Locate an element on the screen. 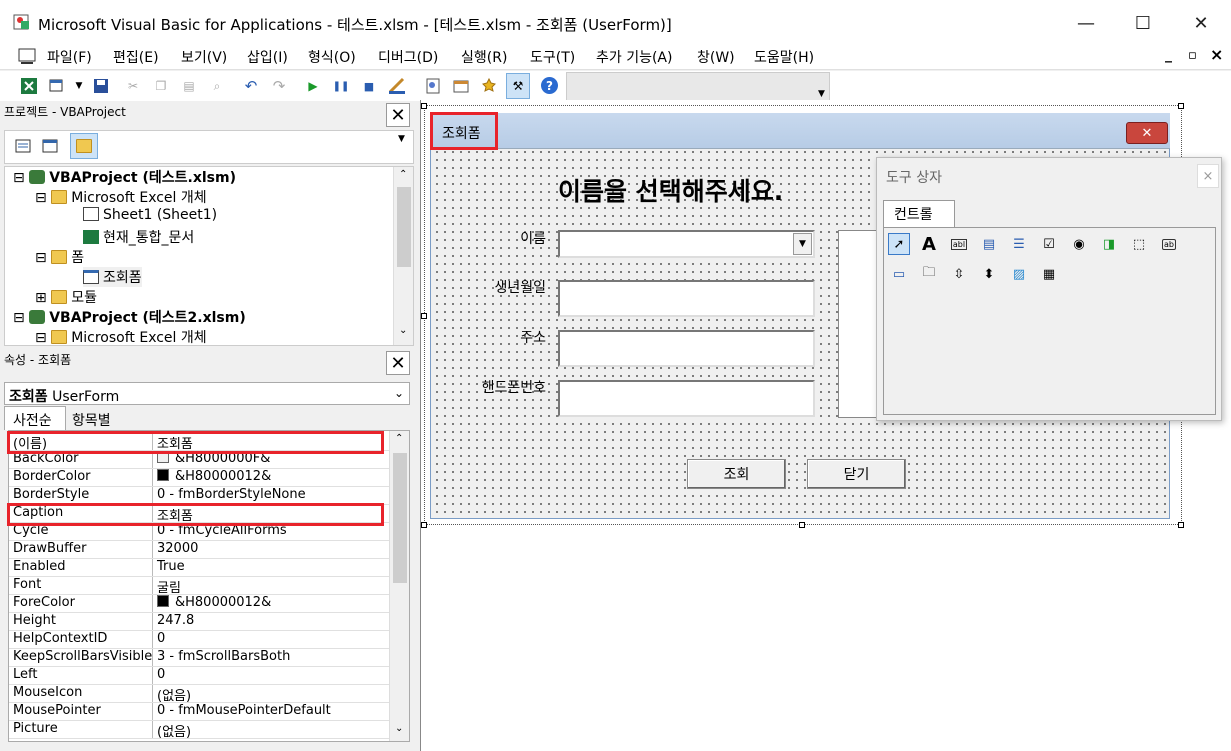 The width and height of the screenshot is (1231, 751). redo-icon: ↷ is located at coordinates (279, 86).